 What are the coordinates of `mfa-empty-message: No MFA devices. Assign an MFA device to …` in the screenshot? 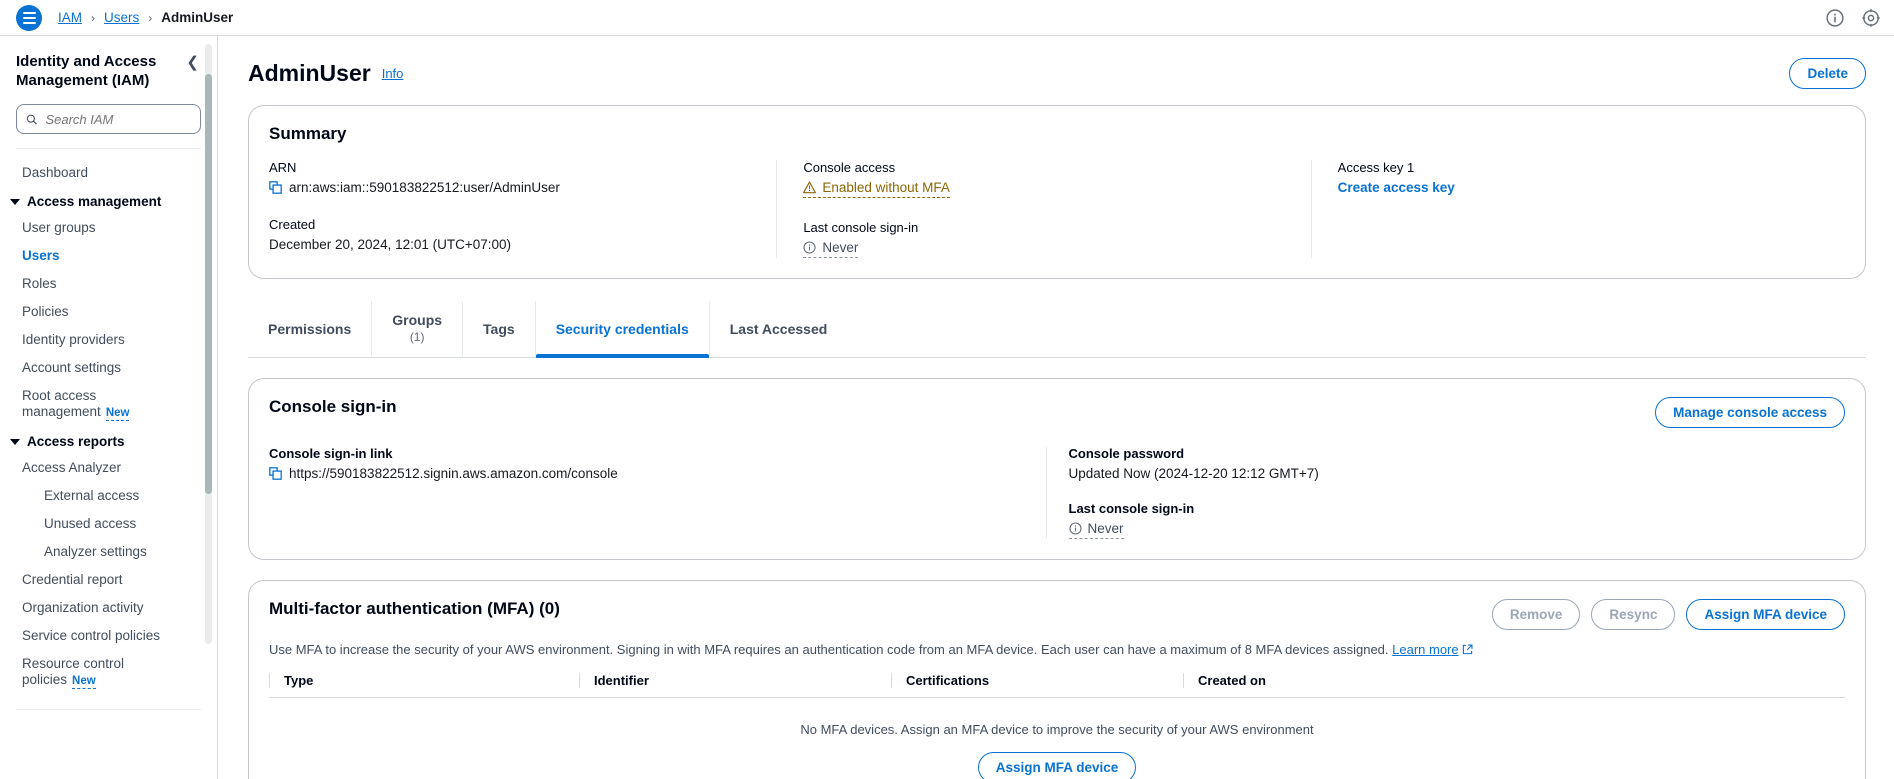 It's located at (1057, 729).